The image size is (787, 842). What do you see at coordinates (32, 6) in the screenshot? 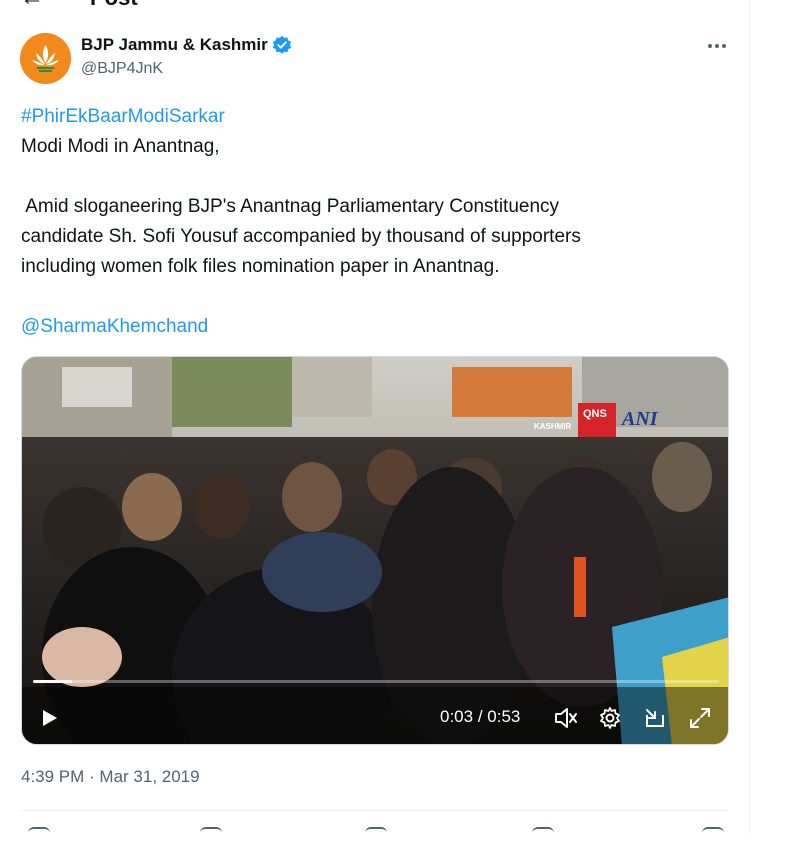
I see `arrow-left-icon: ←` at bounding box center [32, 6].